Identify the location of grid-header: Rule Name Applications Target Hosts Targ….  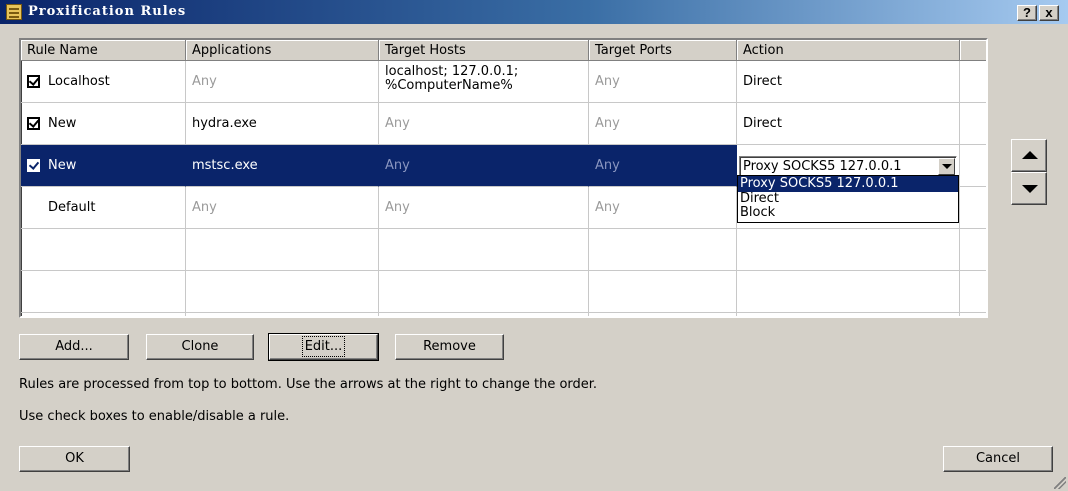
(503, 50).